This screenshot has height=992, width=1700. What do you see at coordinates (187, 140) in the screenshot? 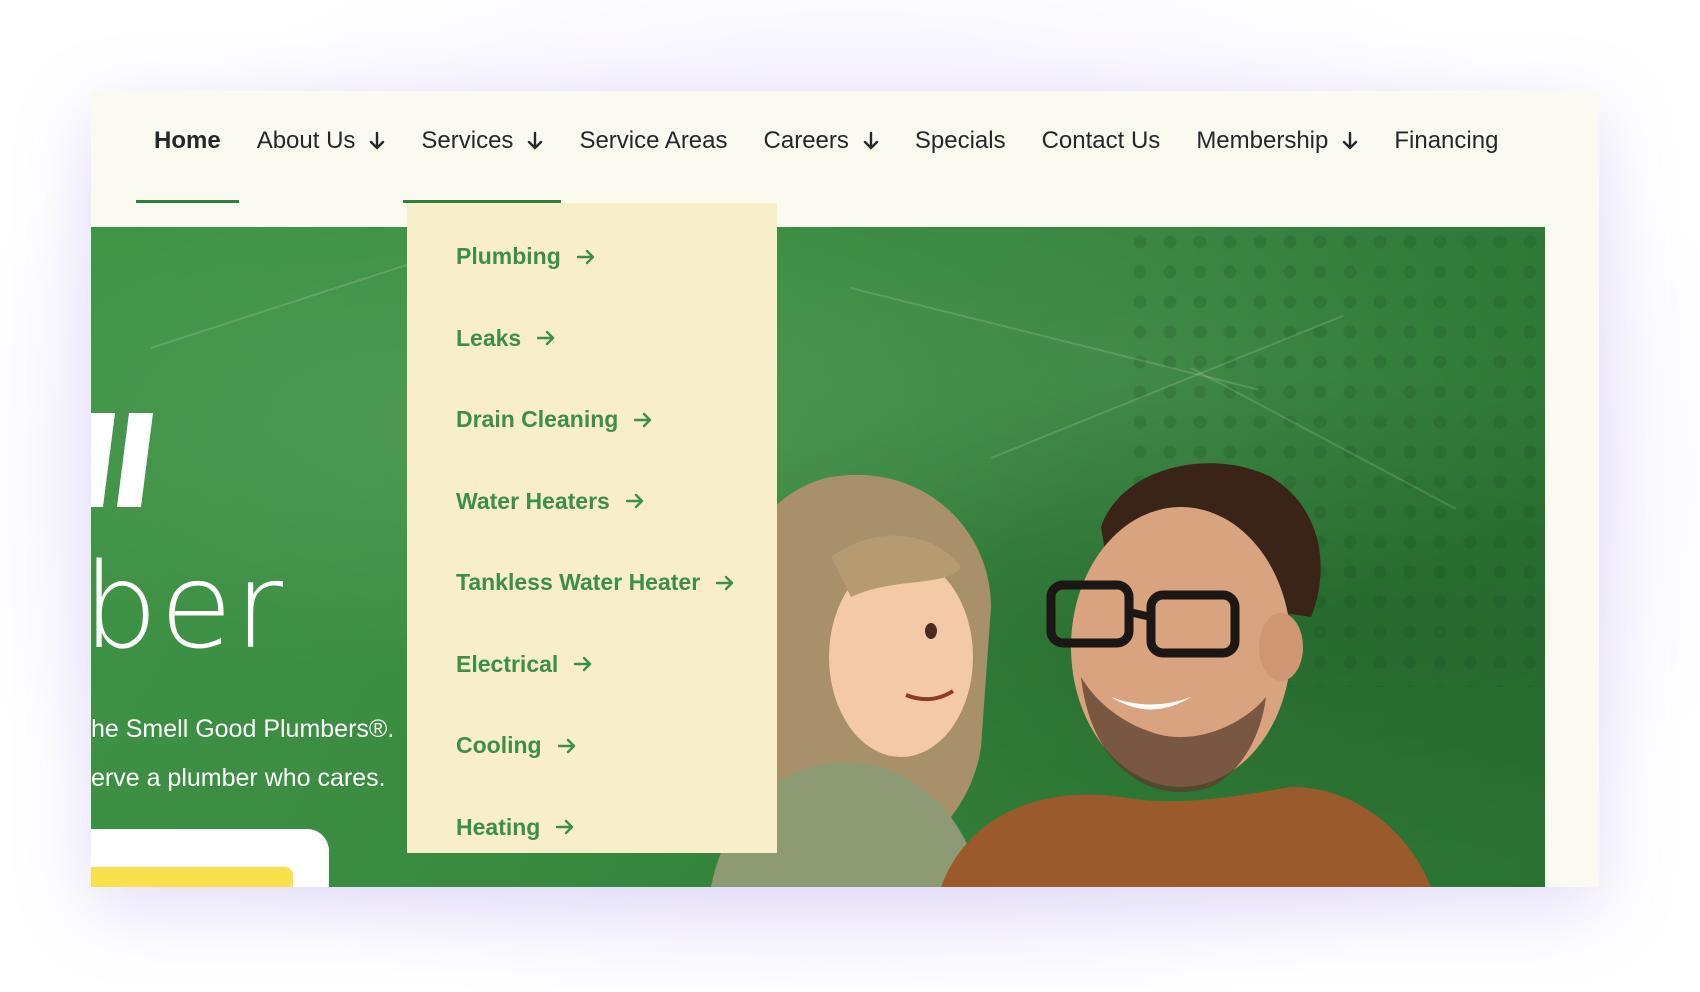
I see `nav-item-label: Home` at bounding box center [187, 140].